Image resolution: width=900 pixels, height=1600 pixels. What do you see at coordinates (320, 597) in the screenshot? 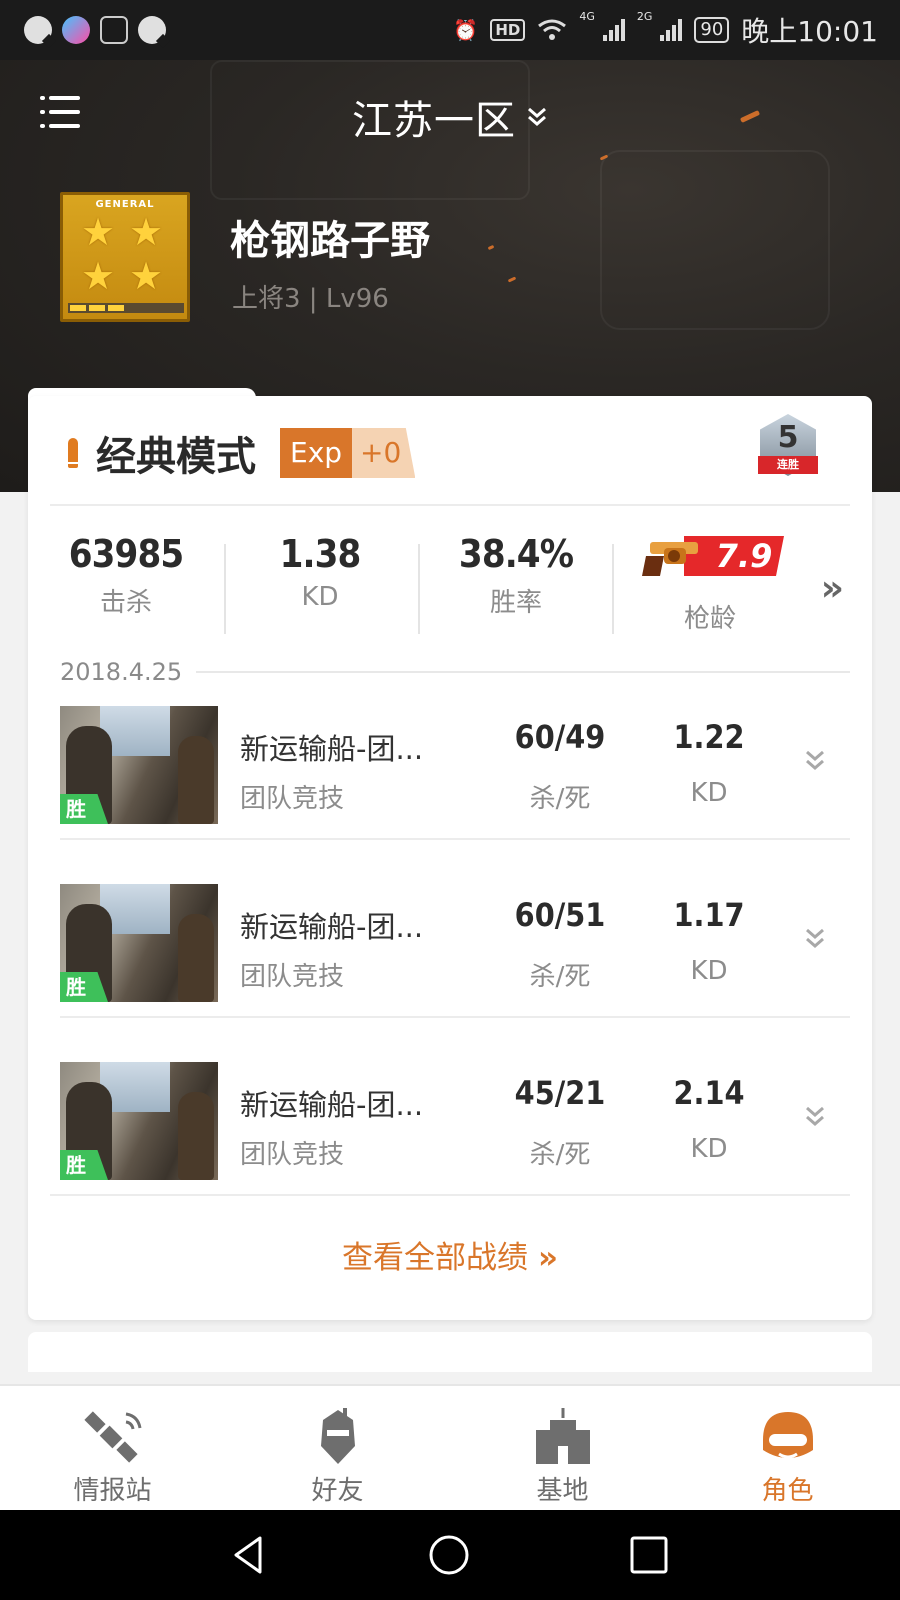
I see `stat-label: KD` at bounding box center [320, 597].